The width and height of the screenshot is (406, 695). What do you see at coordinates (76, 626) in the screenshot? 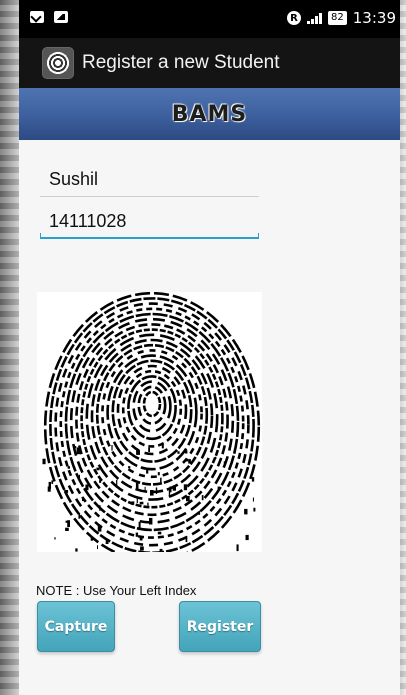
I see `capture-button: Capture` at bounding box center [76, 626].